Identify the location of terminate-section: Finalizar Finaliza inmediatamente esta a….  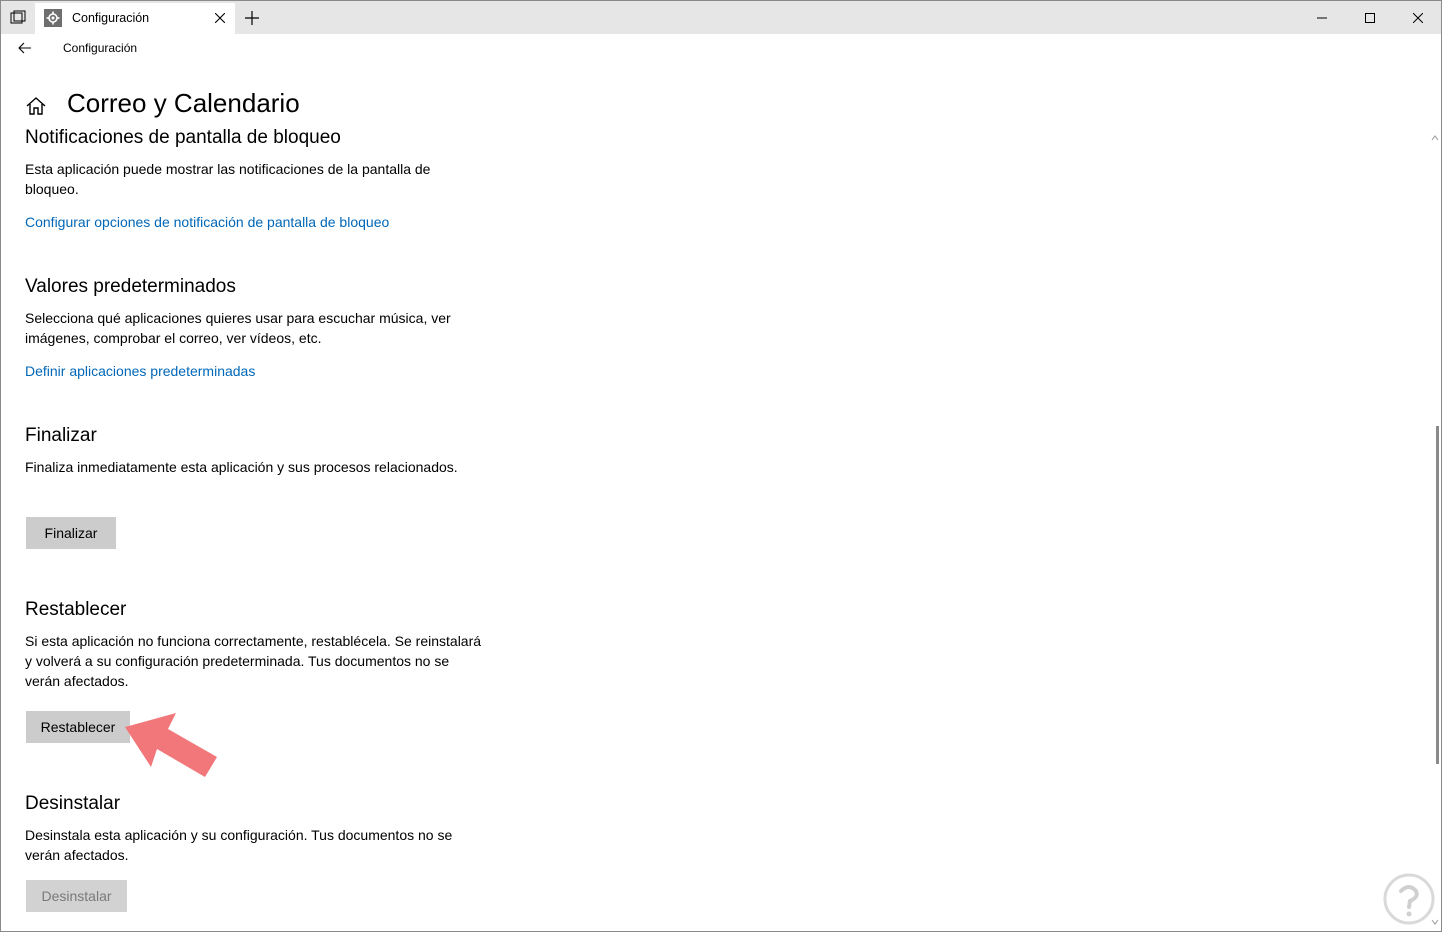
(255, 451).